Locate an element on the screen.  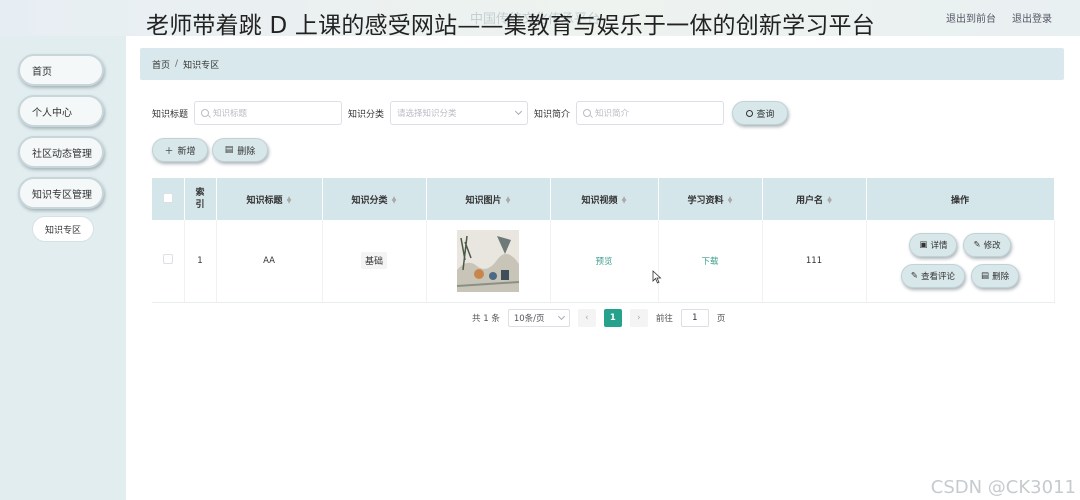
chevron-right-icon: › is located at coordinates (639, 318).